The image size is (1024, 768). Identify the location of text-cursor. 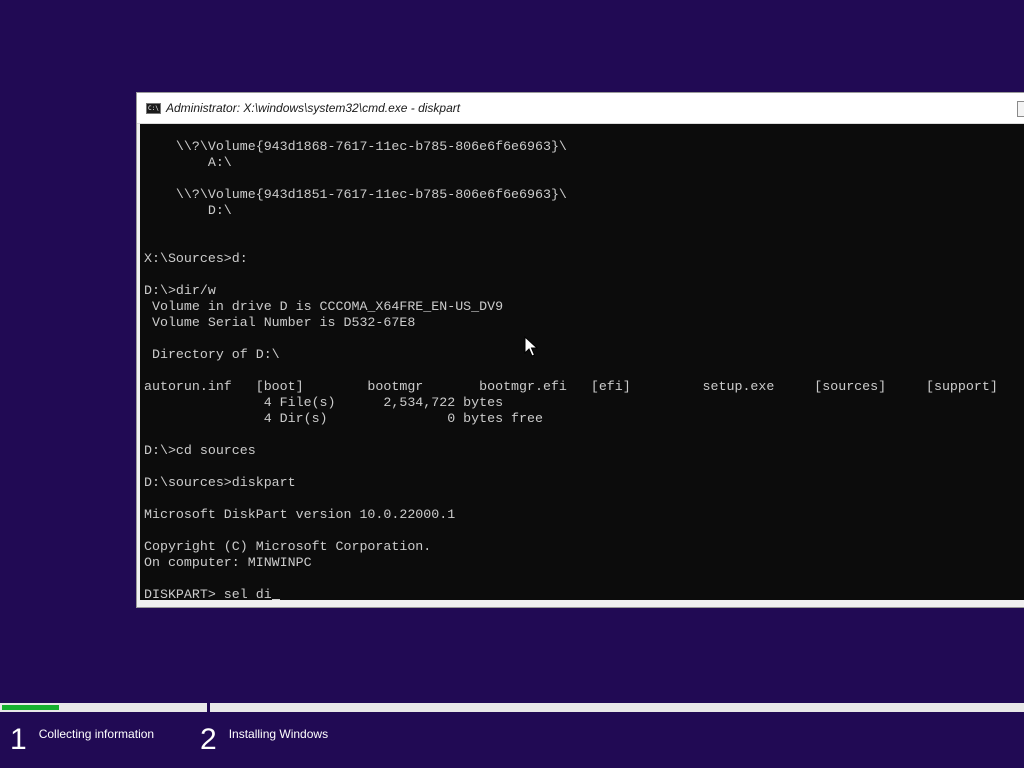
(275, 599).